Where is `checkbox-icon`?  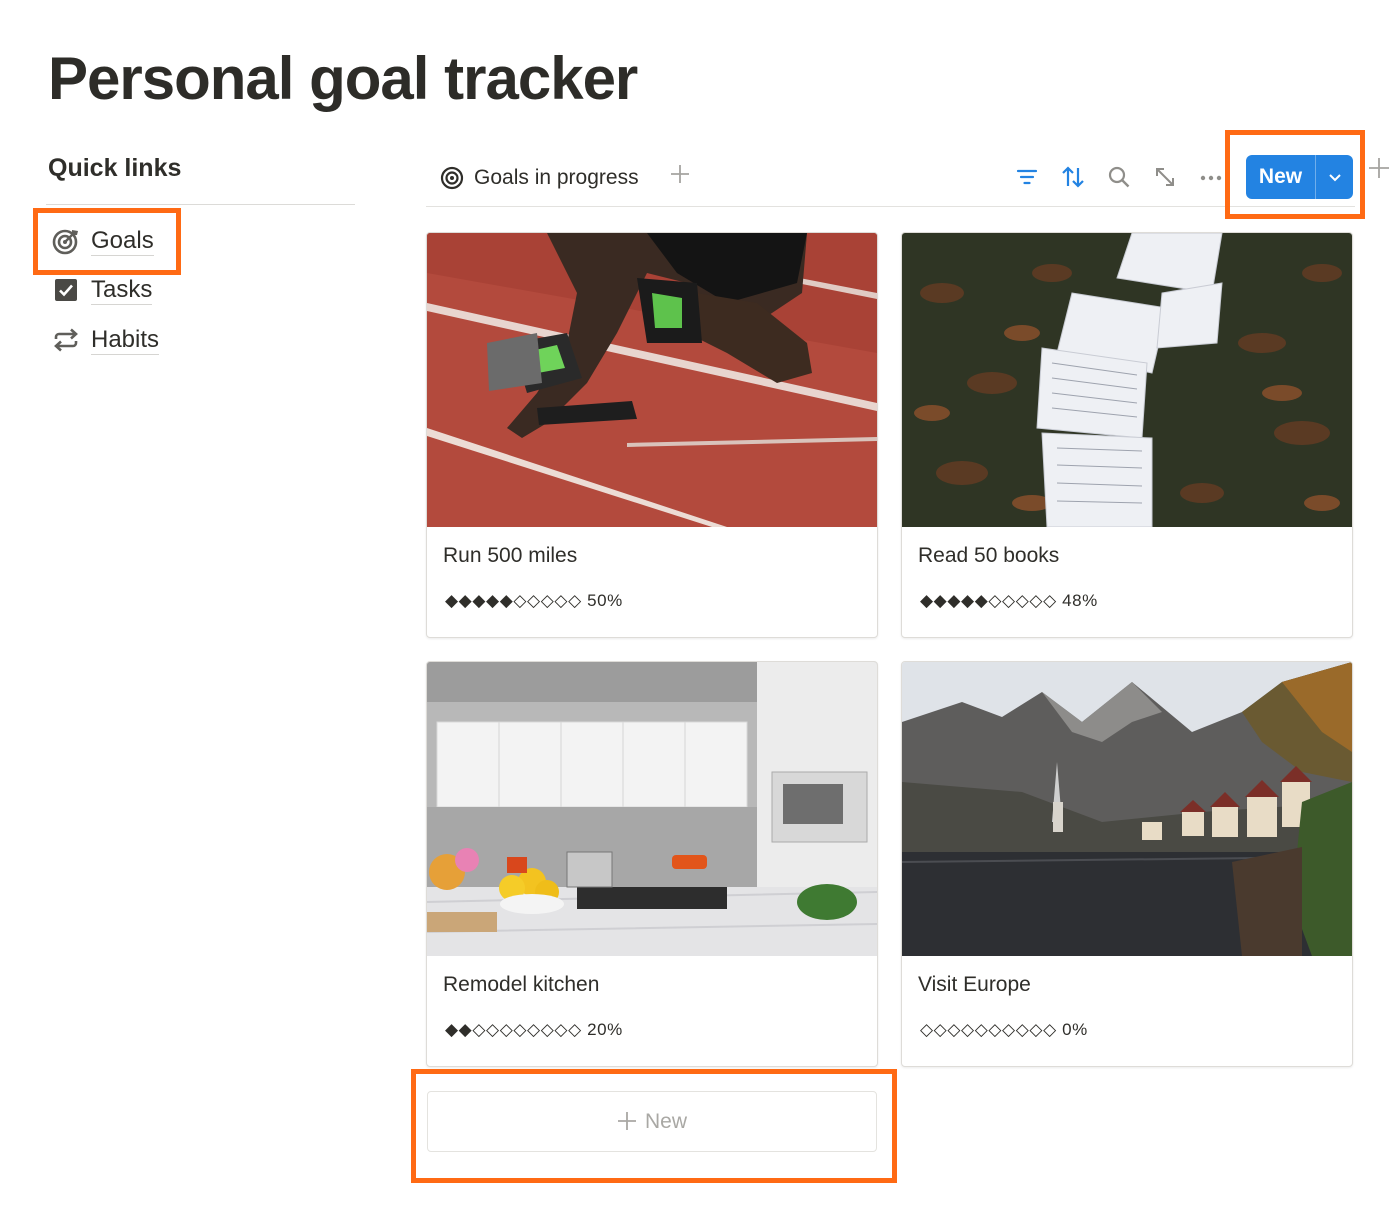 checkbox-icon is located at coordinates (66, 290).